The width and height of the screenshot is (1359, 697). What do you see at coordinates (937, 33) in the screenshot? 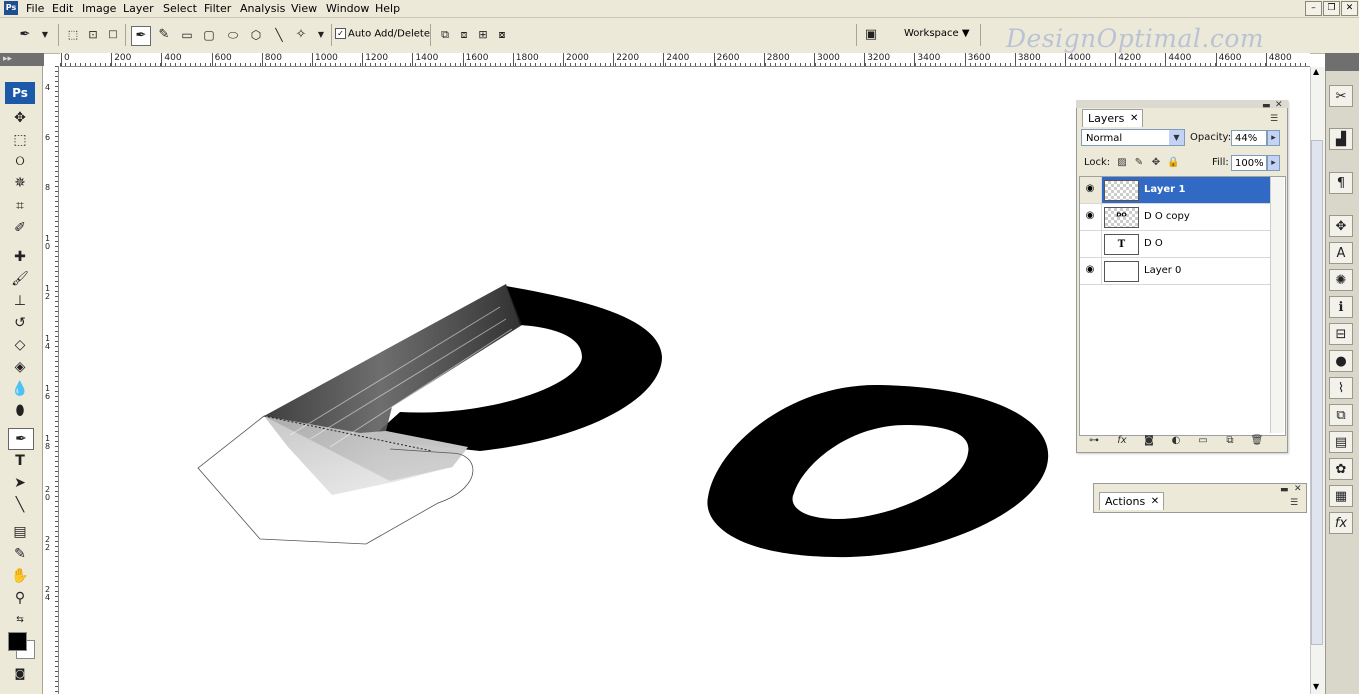
I see `workspace-menu: Workspace ▼` at bounding box center [937, 33].